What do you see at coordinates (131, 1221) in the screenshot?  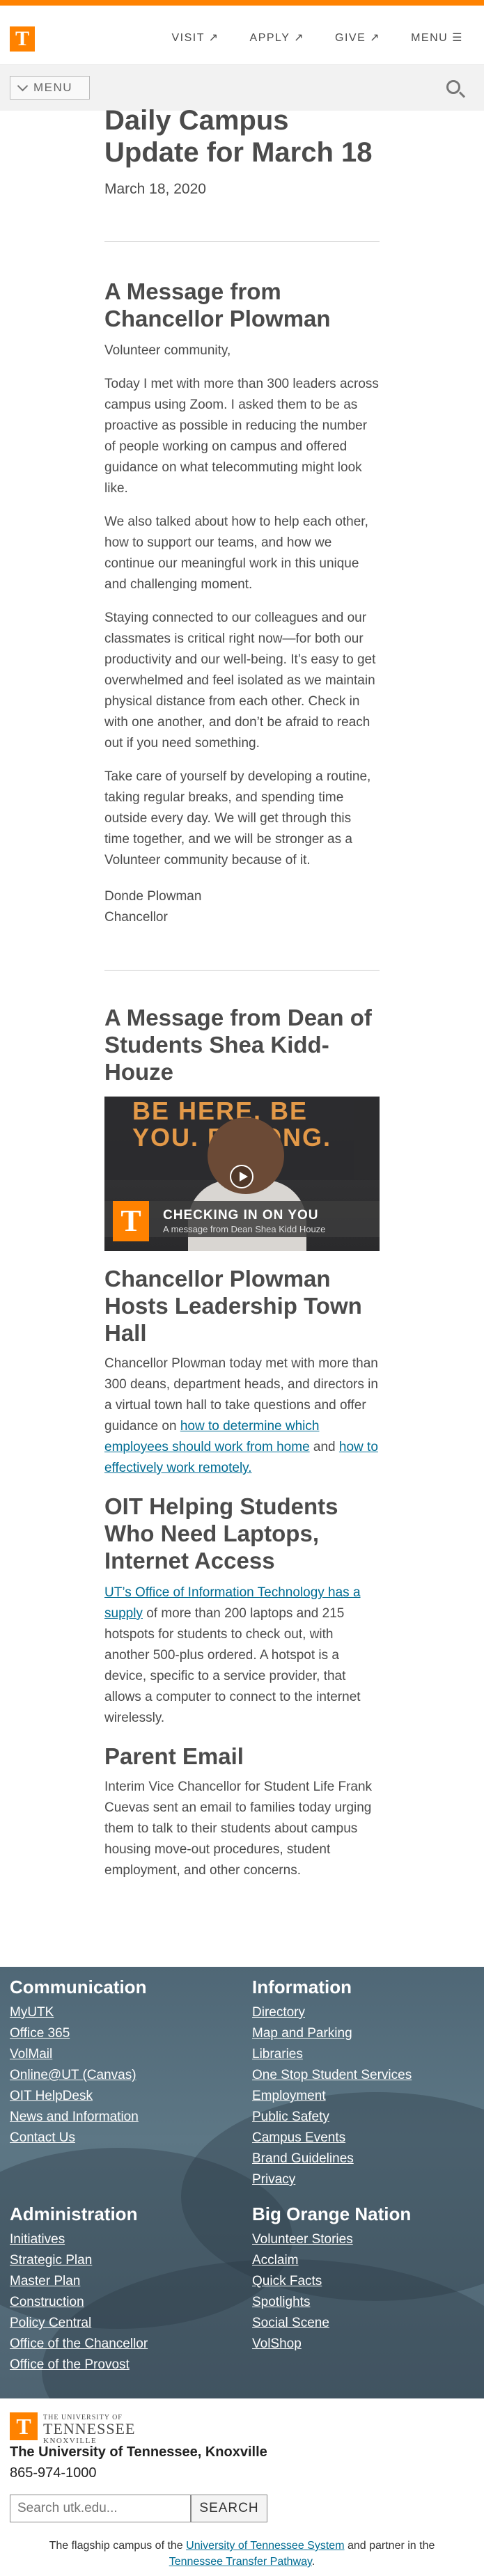 I see `video-ut-logo: T` at bounding box center [131, 1221].